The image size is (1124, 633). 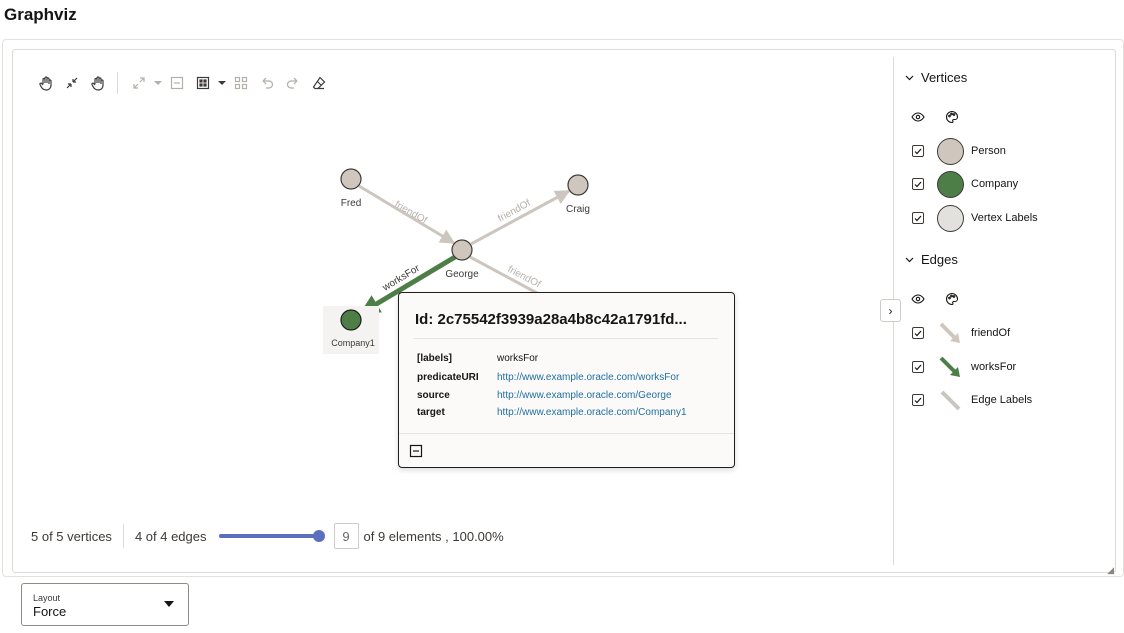 What do you see at coordinates (293, 83) in the screenshot?
I see `redo-icon` at bounding box center [293, 83].